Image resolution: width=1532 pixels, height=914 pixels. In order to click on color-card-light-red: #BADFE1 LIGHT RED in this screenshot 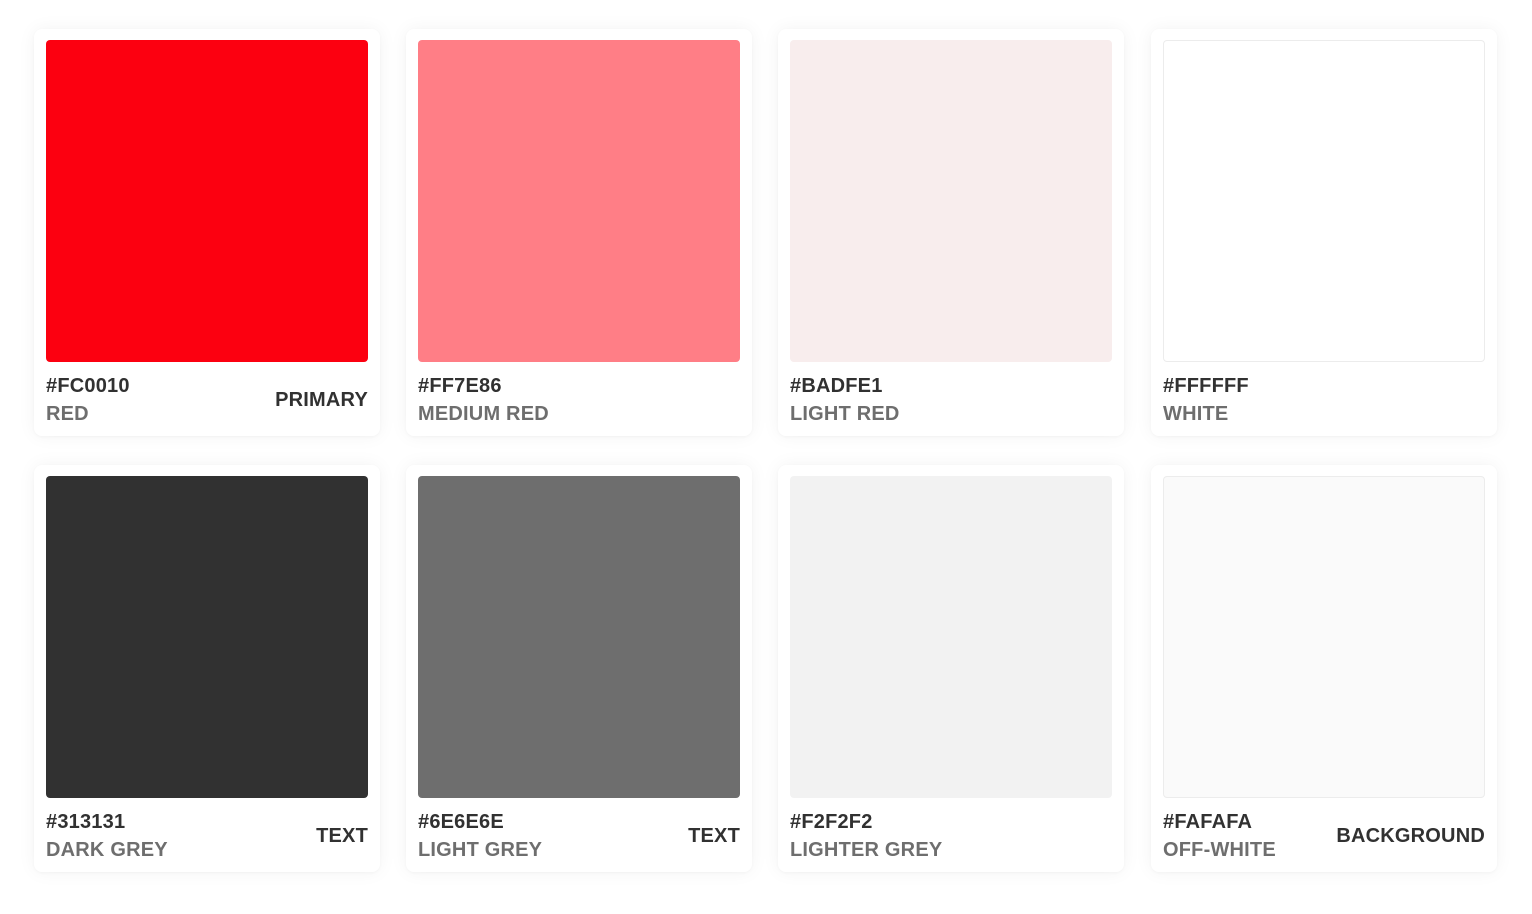, I will do `click(951, 232)`.